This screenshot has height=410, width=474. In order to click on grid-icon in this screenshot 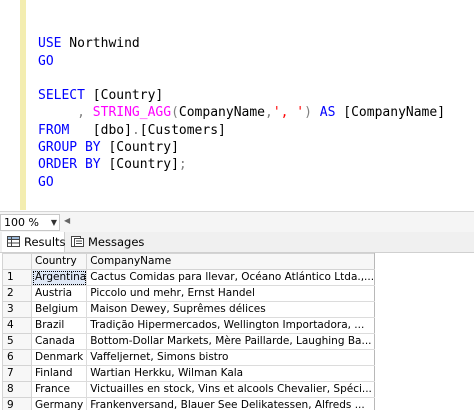, I will do `click(13, 241)`.